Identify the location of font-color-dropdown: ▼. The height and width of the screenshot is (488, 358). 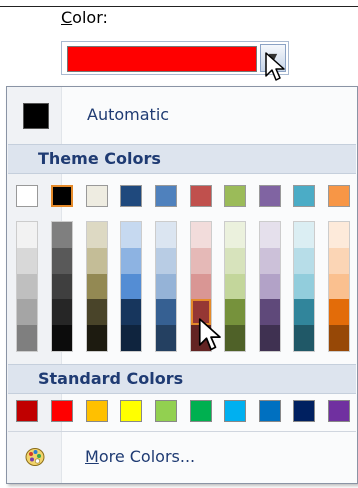
(175, 58).